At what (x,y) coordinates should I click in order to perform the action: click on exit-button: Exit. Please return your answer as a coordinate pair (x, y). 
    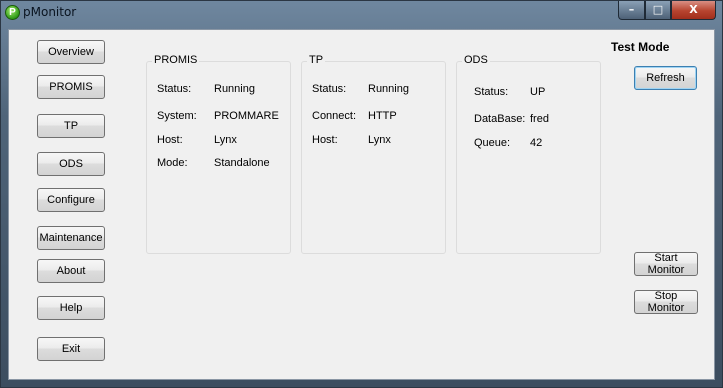
    Looking at the image, I should click on (71, 349).